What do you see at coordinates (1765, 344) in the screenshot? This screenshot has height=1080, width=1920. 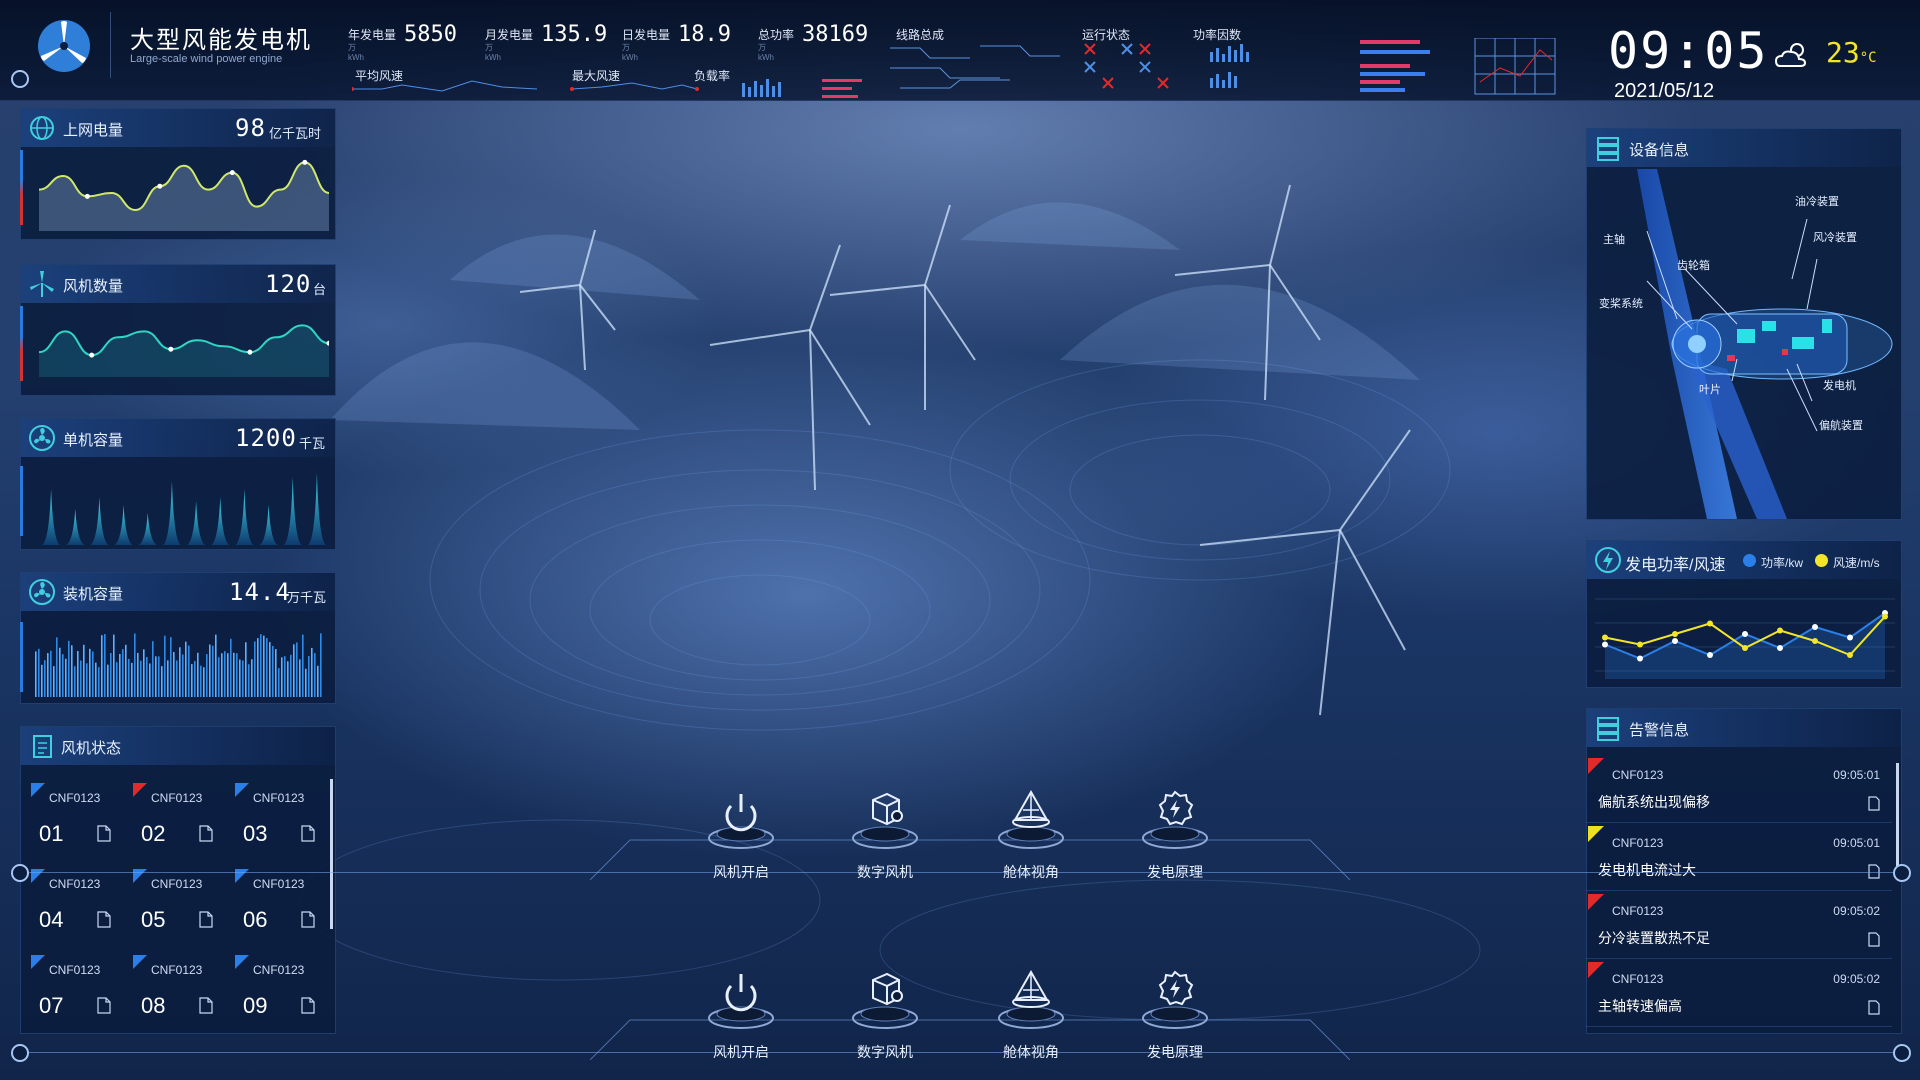 I see `turbine-nacelle-diagram` at bounding box center [1765, 344].